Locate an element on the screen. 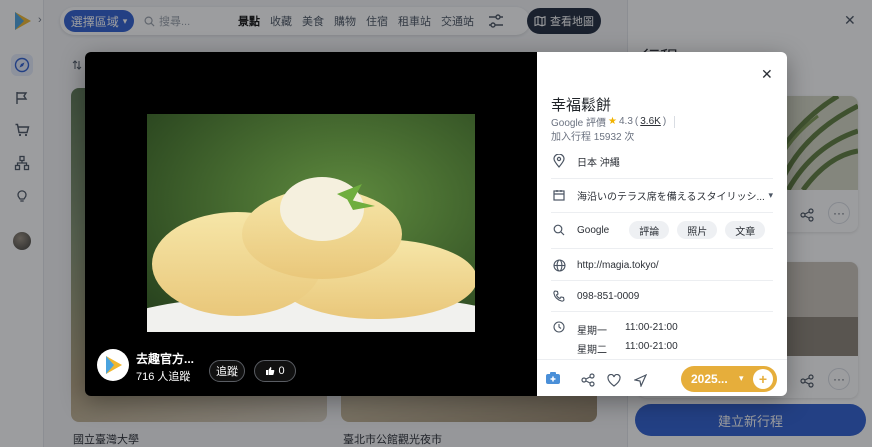 Image resolution: width=872 pixels, height=447 pixels. google-row: Google 評論 照片 文章 is located at coordinates (662, 230).